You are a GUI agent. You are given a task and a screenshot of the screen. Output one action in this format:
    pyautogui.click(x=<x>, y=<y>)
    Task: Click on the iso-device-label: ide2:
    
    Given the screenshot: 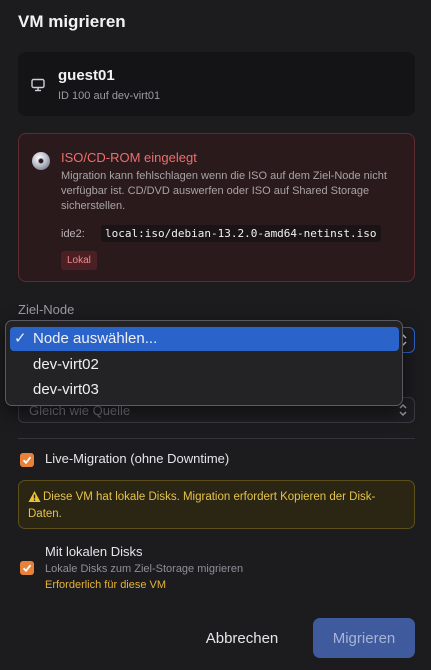 What is the action you would take?
    pyautogui.click(x=73, y=234)
    